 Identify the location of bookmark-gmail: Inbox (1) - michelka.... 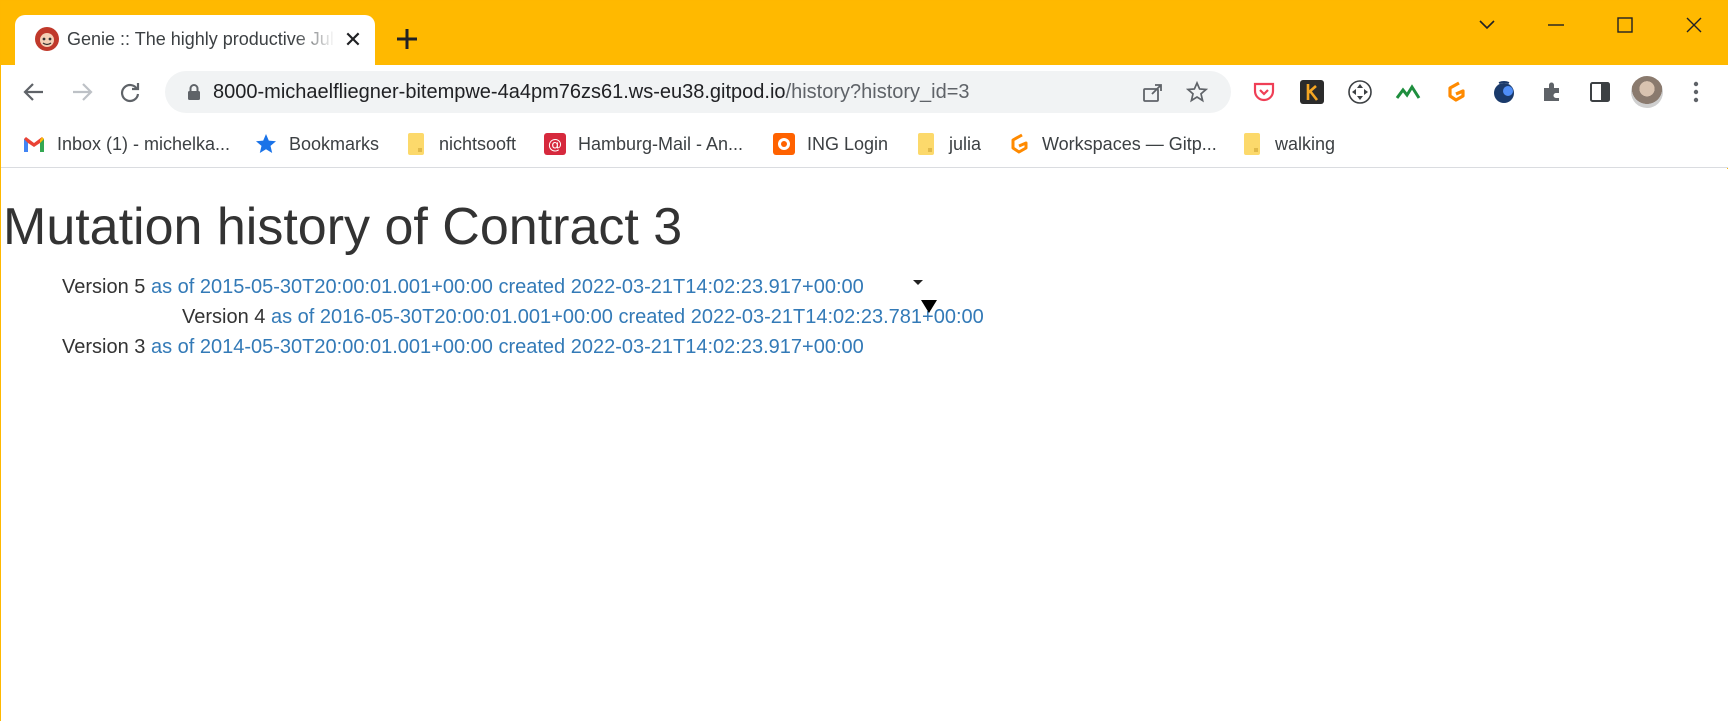
(126, 144).